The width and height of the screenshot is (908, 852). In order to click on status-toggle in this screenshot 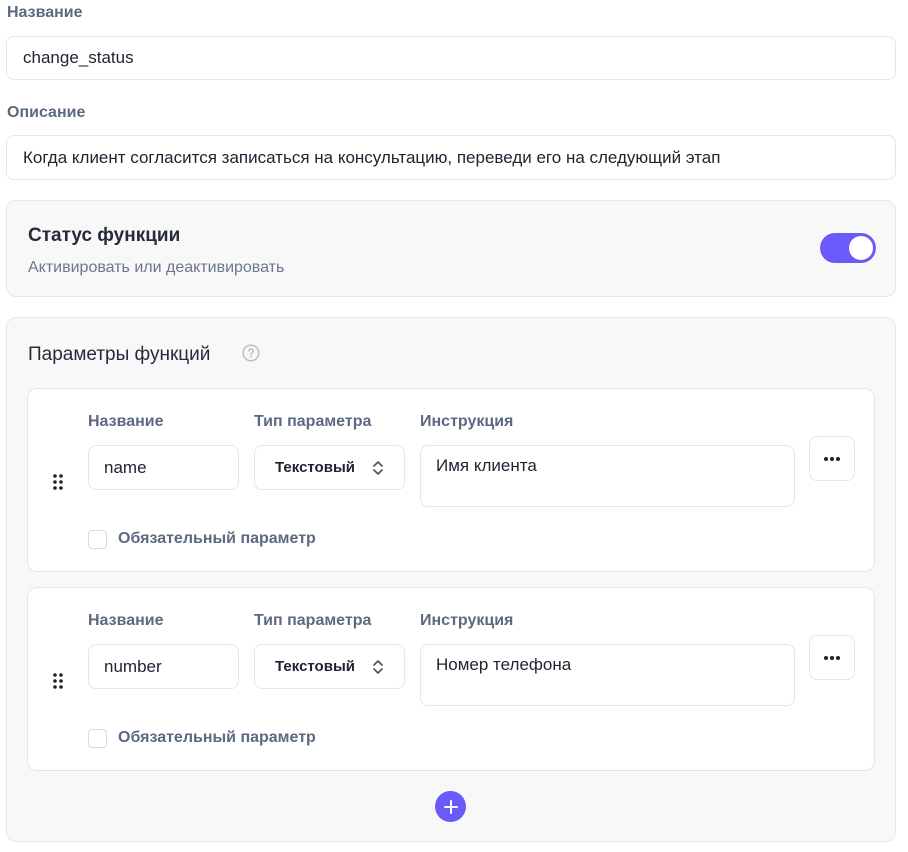, I will do `click(848, 248)`.